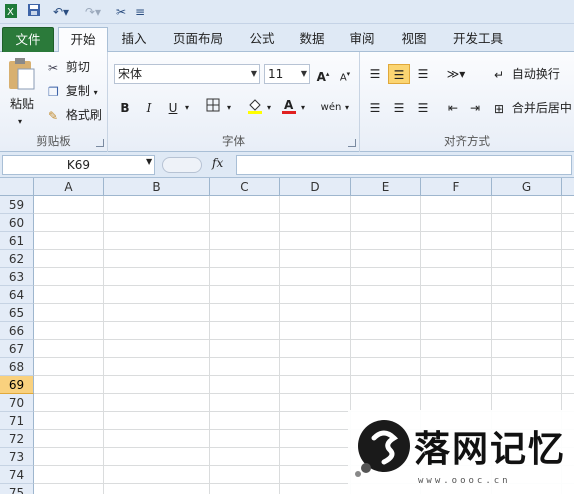 Image resolution: width=574 pixels, height=494 pixels. Describe the element at coordinates (17, 385) in the screenshot. I see `row-header-selected: 69` at that location.